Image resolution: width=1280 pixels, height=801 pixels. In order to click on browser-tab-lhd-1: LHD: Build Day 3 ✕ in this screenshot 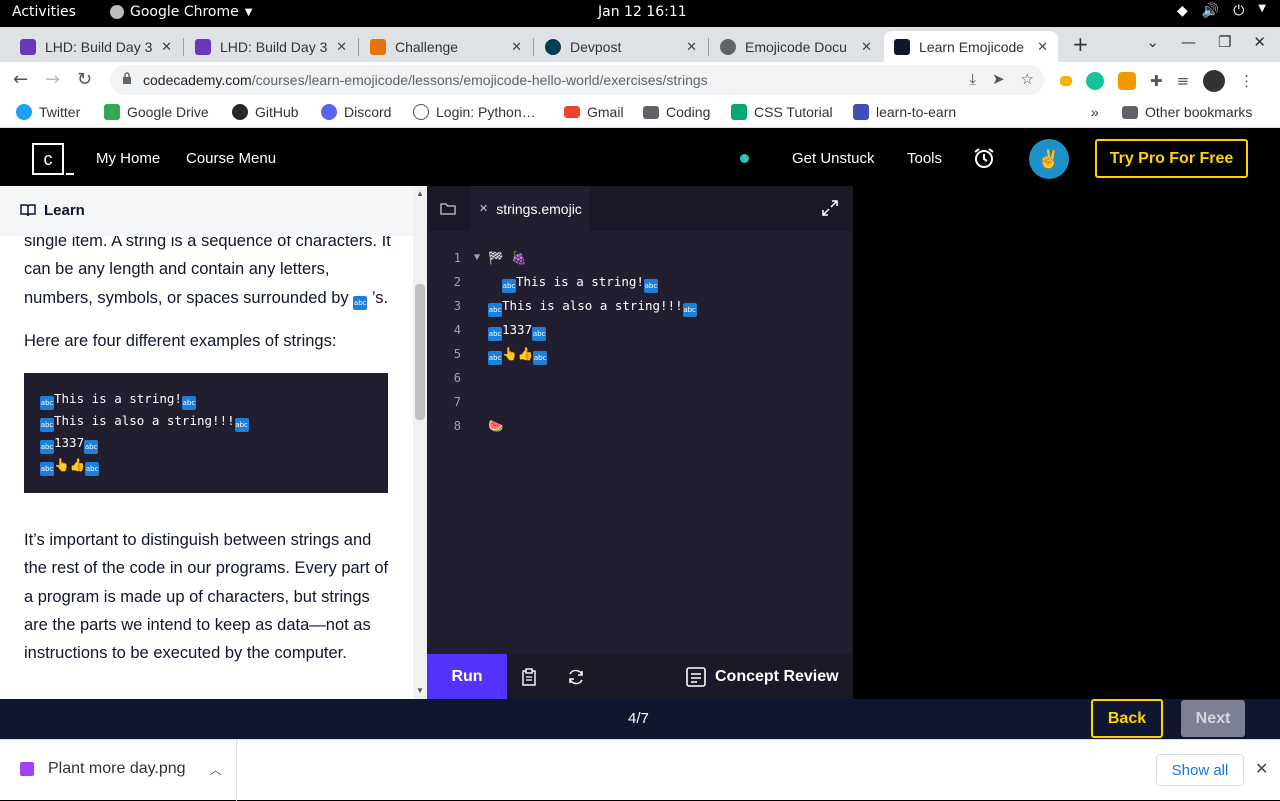, I will do `click(96, 46)`.